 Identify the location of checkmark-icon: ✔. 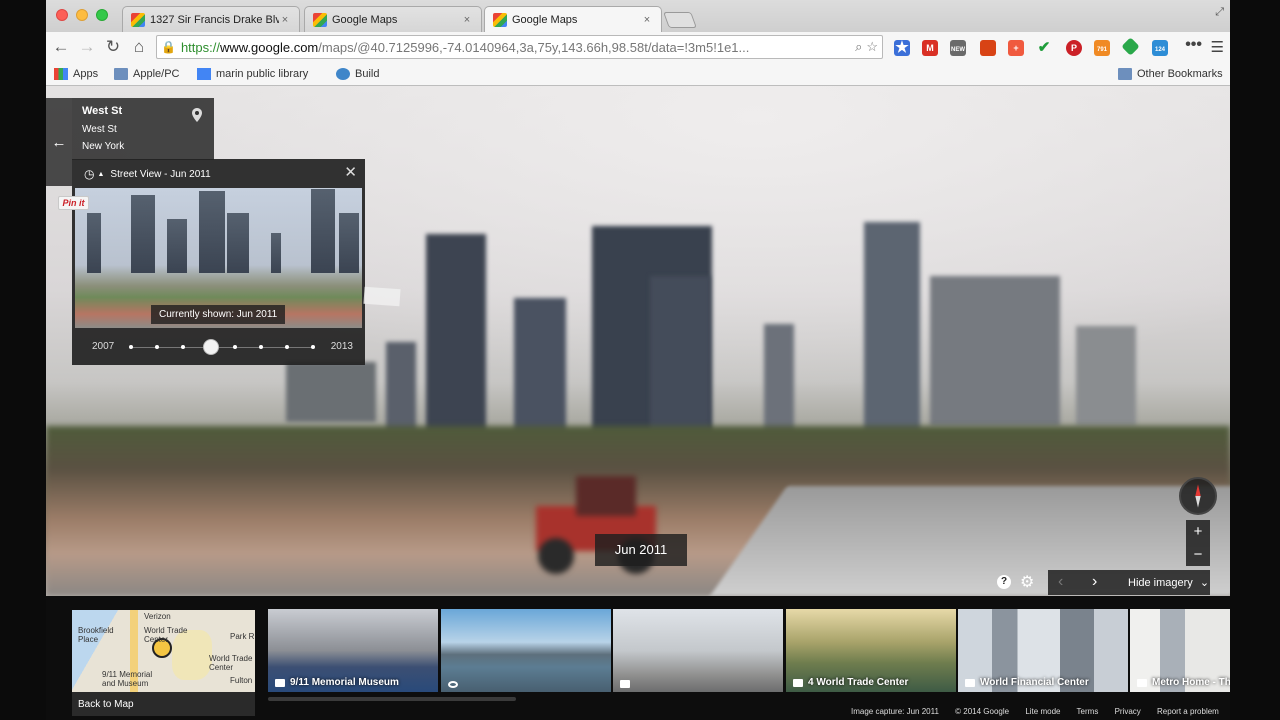
(1044, 48).